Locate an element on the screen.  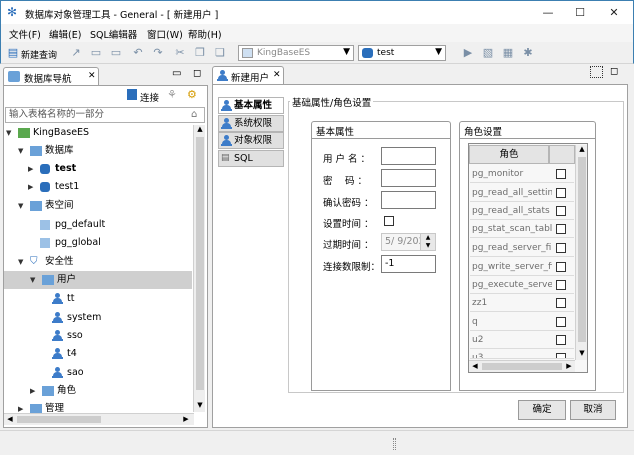
disconnect-icon: ⚘ is located at coordinates (172, 94).